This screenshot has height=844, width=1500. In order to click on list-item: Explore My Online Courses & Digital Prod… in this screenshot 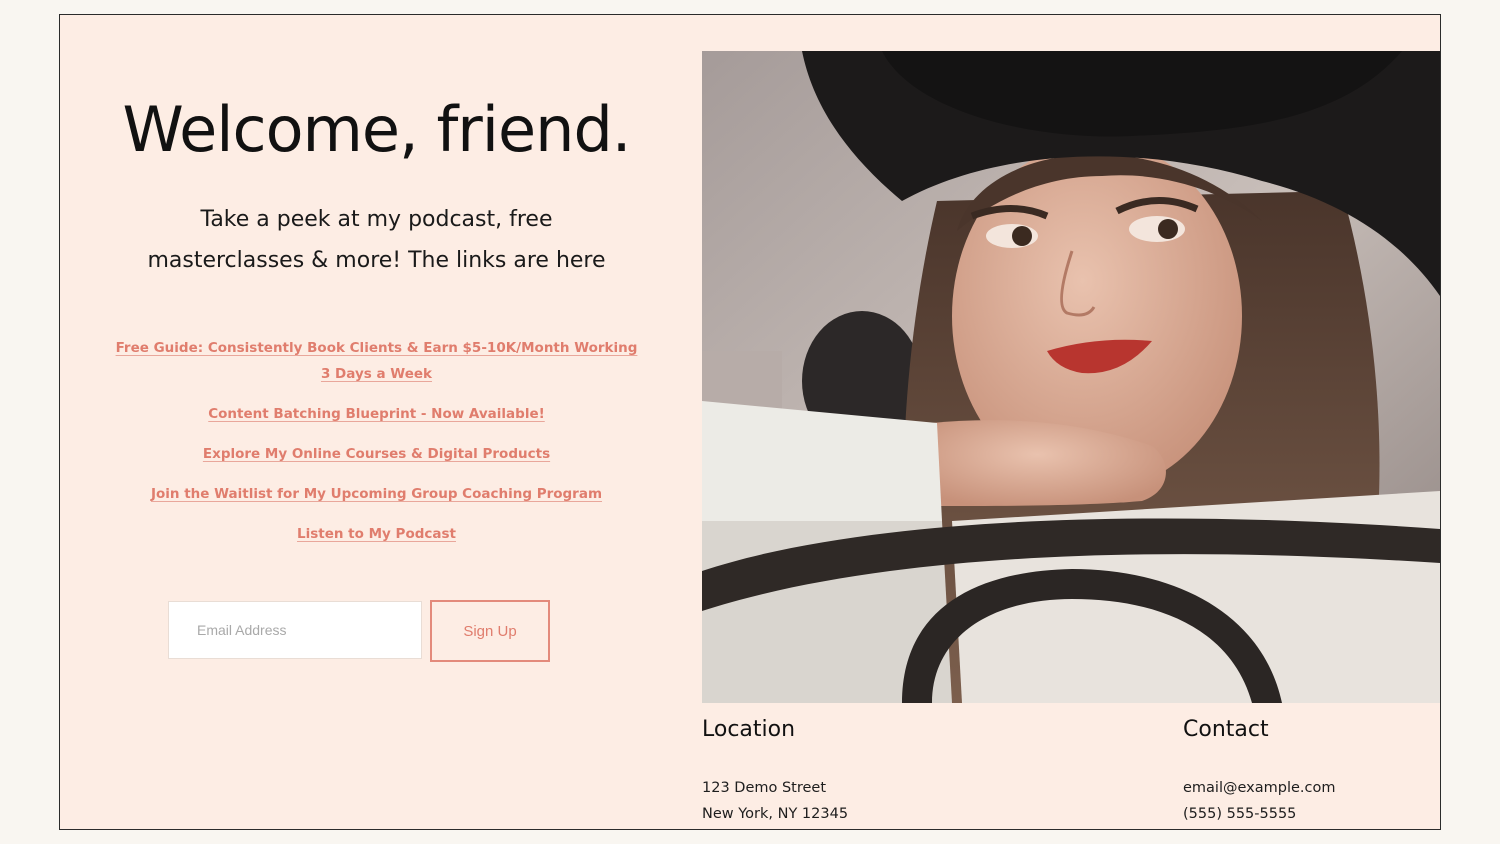, I will do `click(376, 454)`.